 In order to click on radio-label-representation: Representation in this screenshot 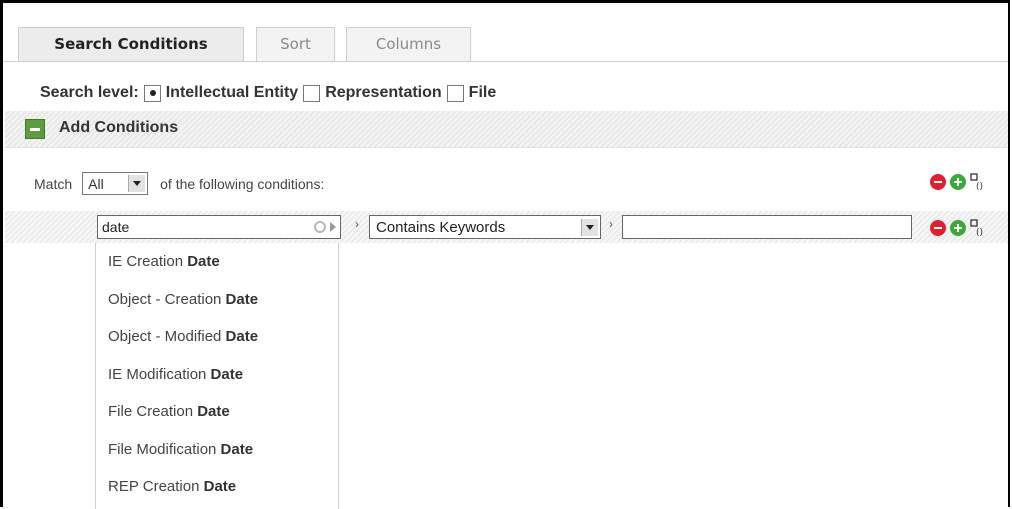, I will do `click(383, 92)`.